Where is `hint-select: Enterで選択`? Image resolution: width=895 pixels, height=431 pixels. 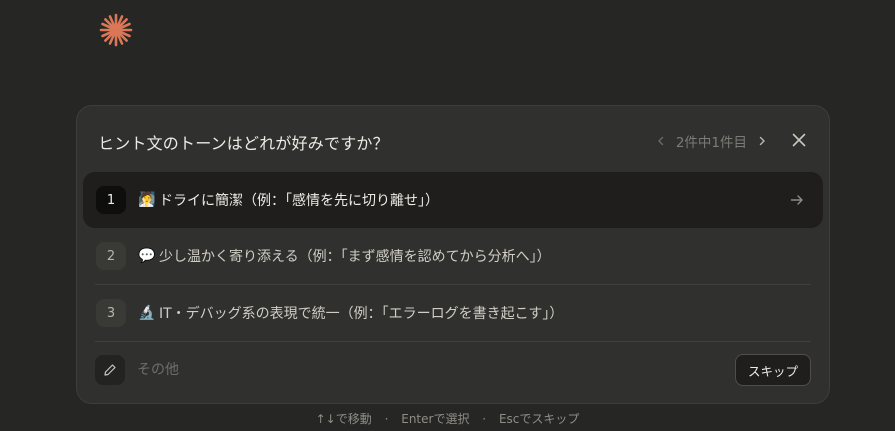 hint-select: Enterで選択 is located at coordinates (435, 419).